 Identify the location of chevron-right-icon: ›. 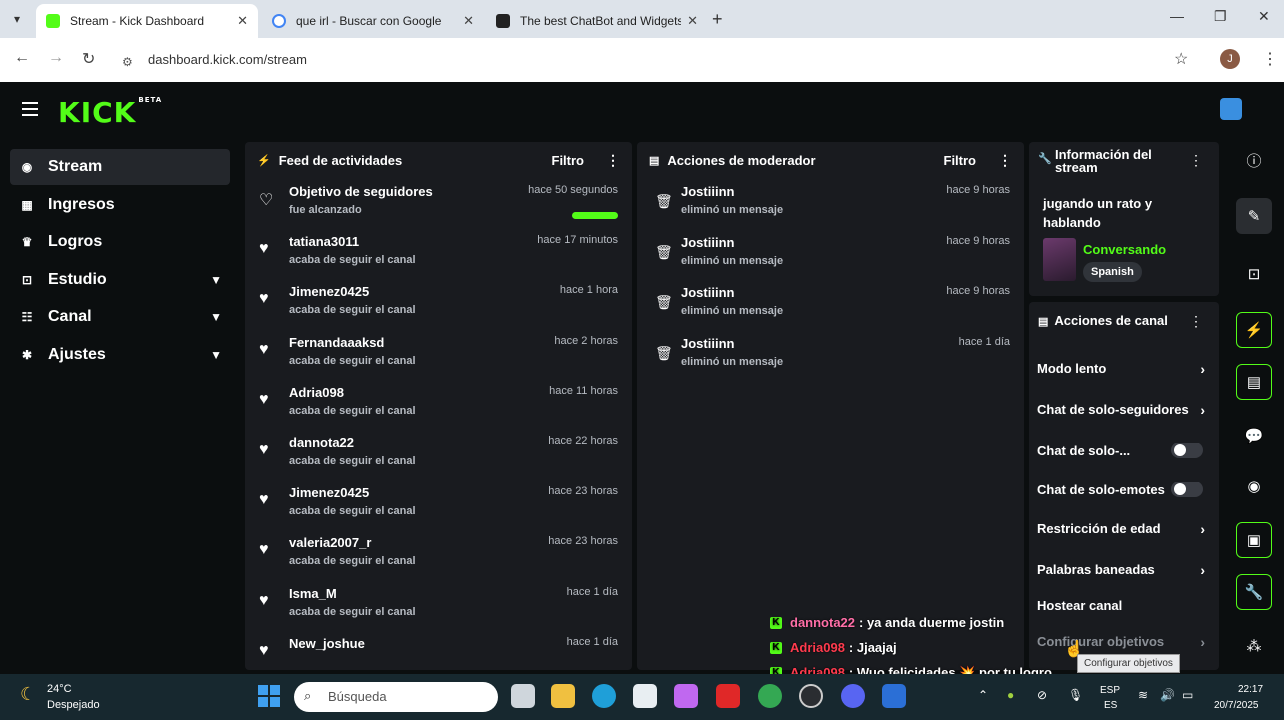
(1202, 641).